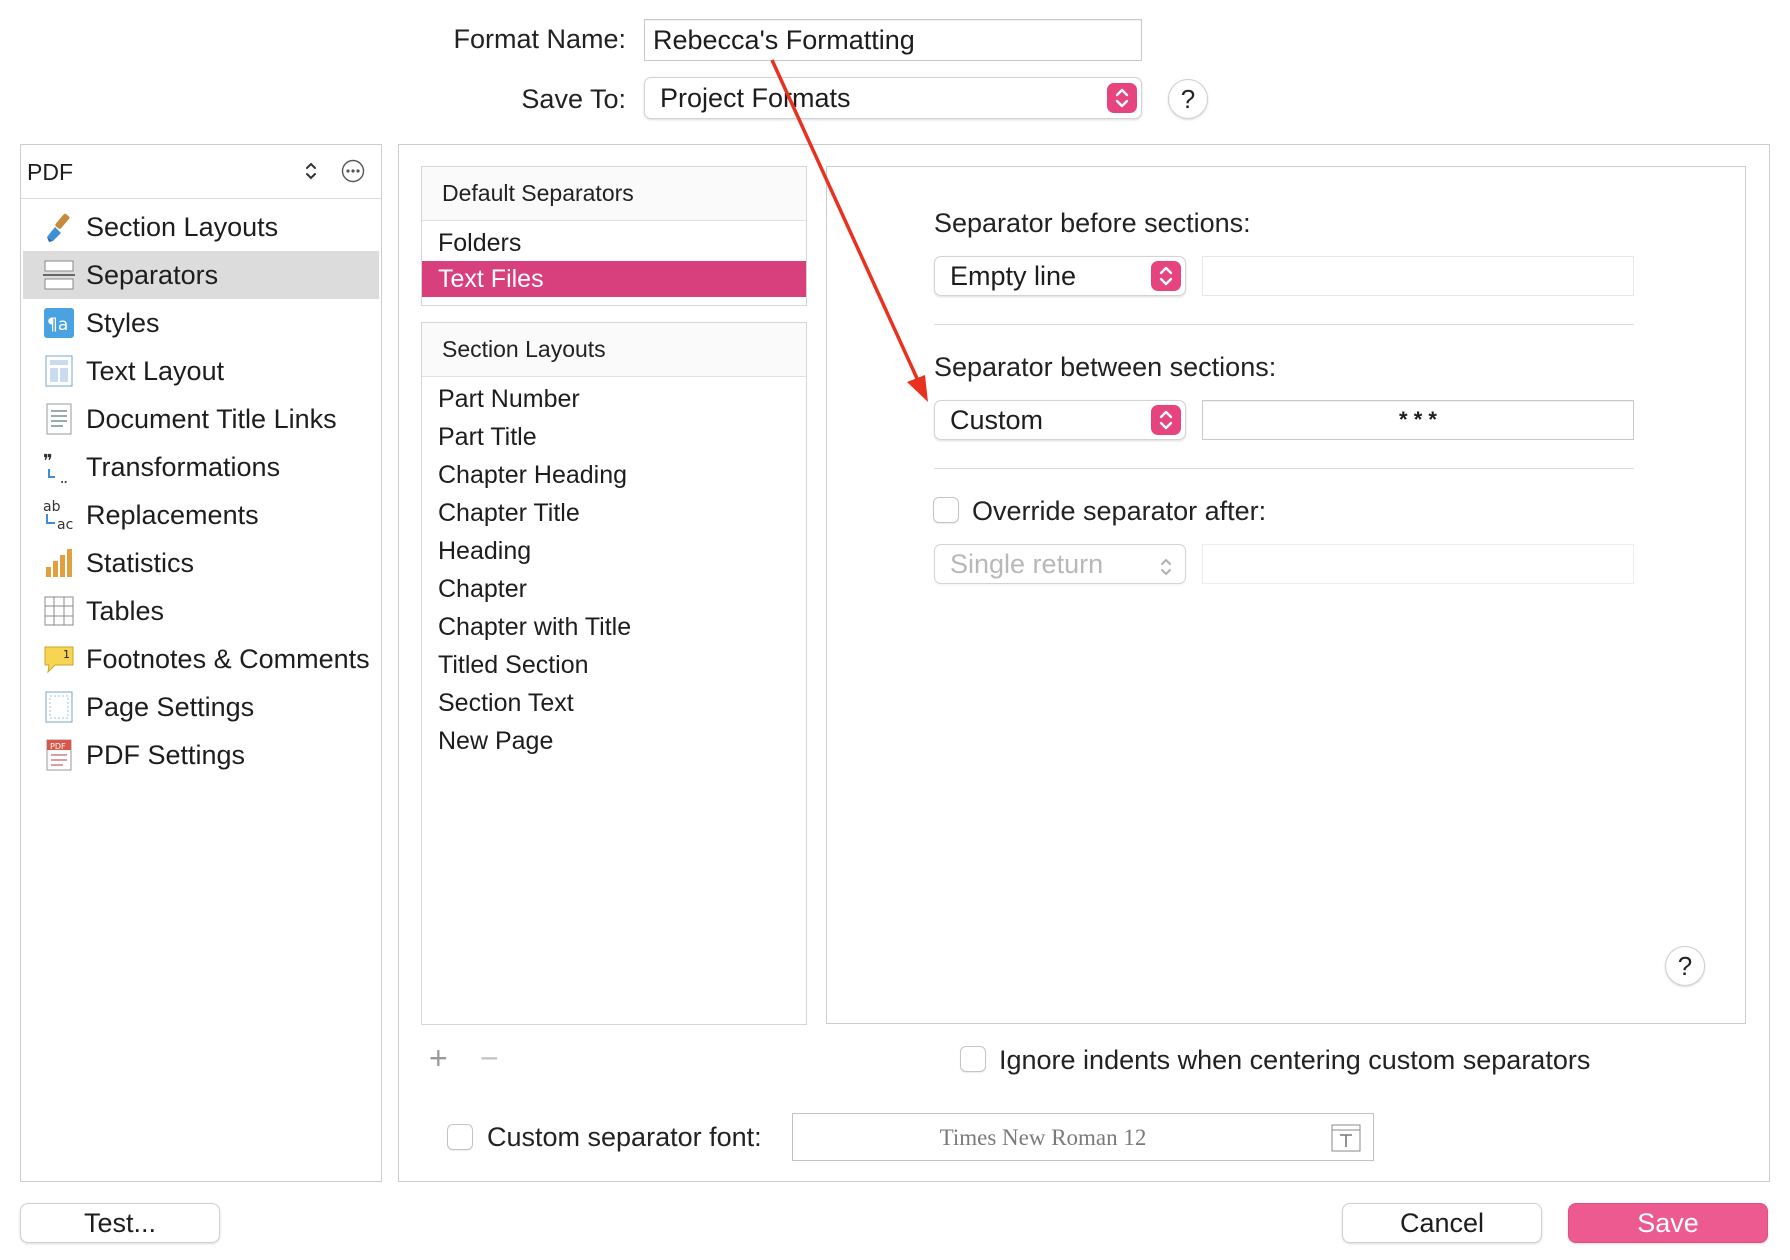 This screenshot has height=1260, width=1790. I want to click on sidebar-item-label: Transformations, so click(183, 466).